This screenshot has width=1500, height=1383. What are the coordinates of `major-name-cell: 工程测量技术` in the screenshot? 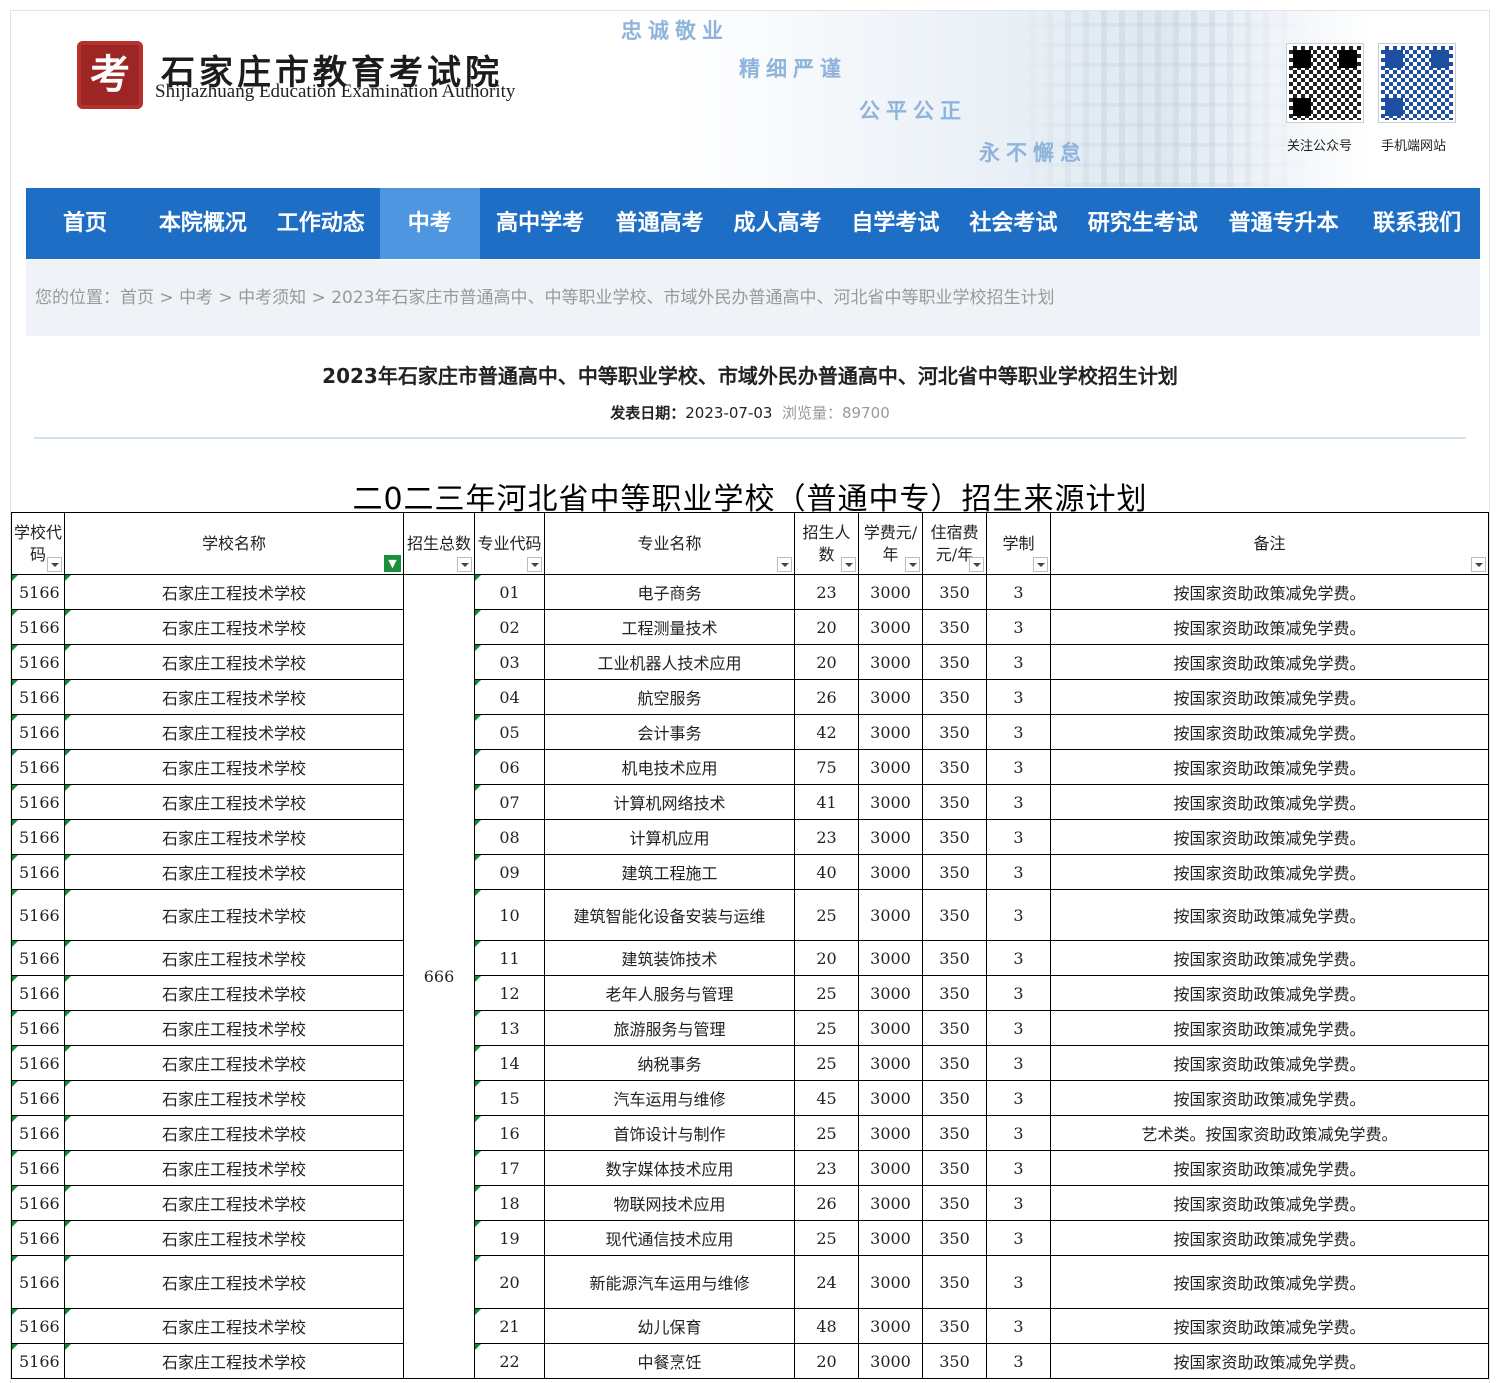 It's located at (669, 627).